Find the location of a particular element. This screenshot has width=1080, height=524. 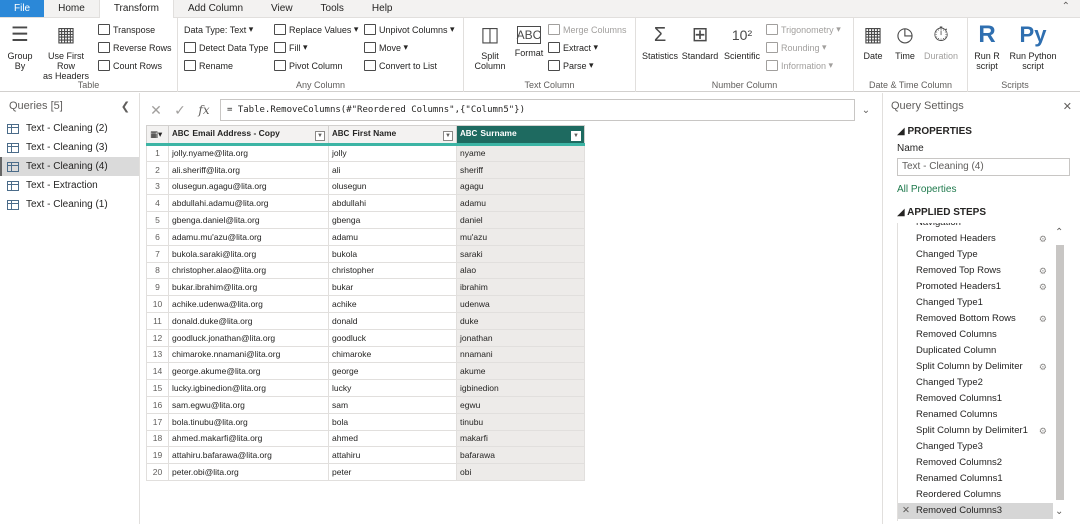

count-rows-button: Count Rows is located at coordinates (130, 65).